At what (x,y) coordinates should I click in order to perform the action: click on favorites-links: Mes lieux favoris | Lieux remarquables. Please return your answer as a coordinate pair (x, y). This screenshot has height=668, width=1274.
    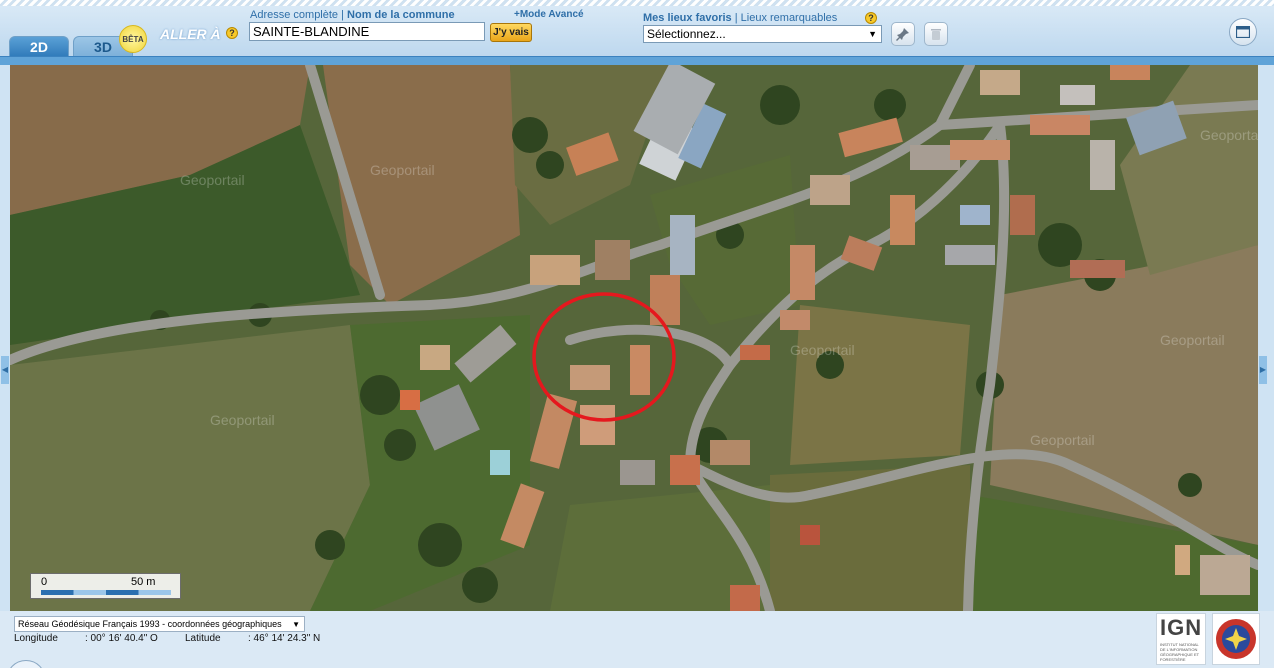
    Looking at the image, I should click on (740, 18).